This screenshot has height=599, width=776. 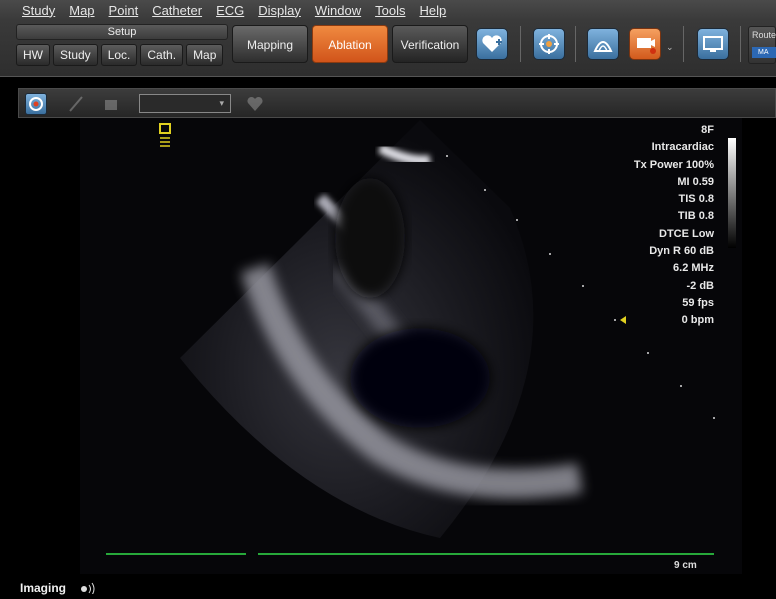 I want to click on focus-marker, so click(x=623, y=320).